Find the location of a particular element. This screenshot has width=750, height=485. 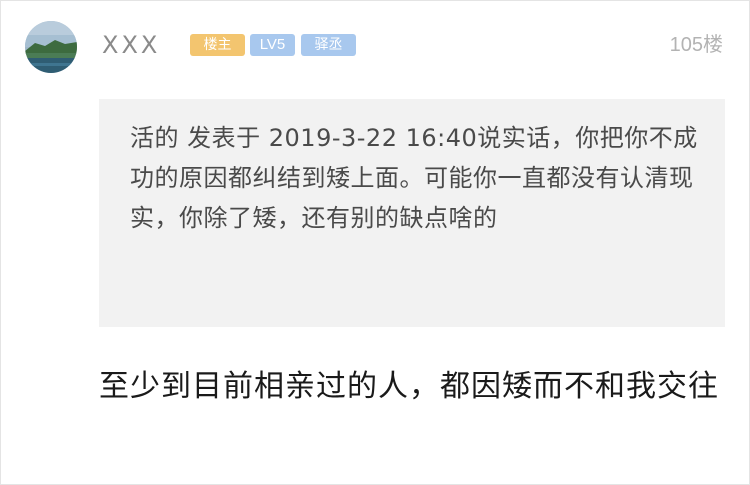

floor-number: 105楼 is located at coordinates (696, 45).